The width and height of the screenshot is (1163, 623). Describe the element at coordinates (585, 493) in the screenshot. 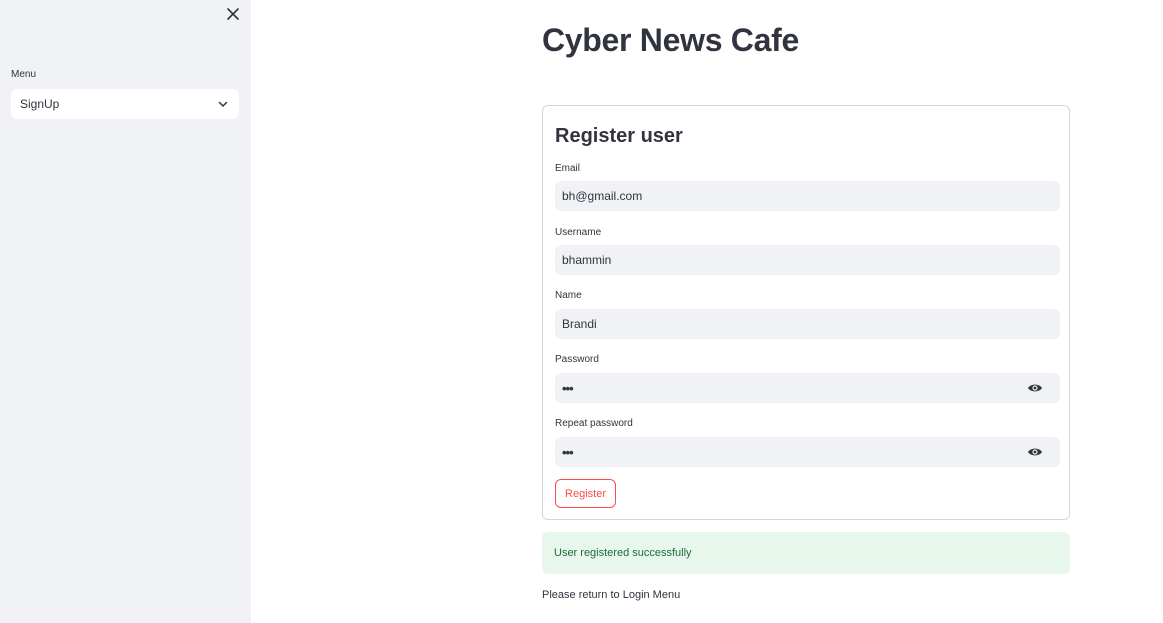

I see `register-button: Register` at that location.